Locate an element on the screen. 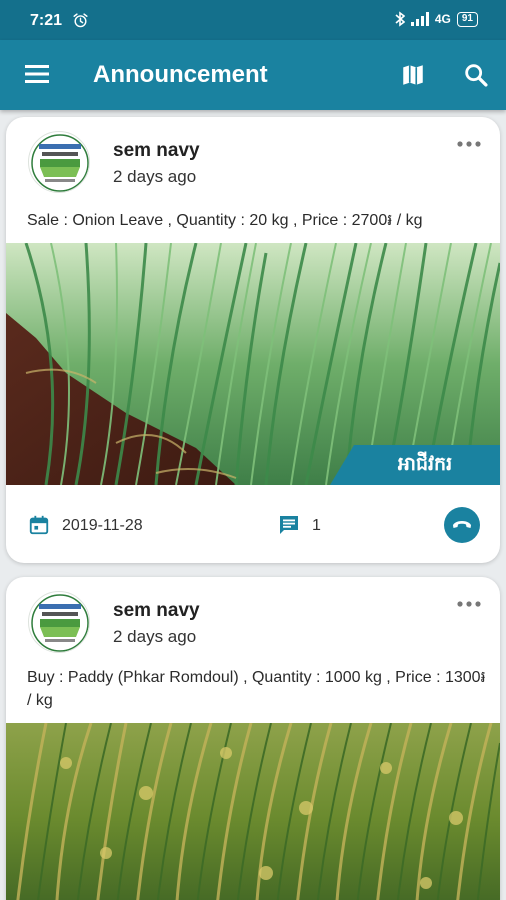 This screenshot has width=506, height=900. status-indicators: 4G 91 is located at coordinates (436, 19).